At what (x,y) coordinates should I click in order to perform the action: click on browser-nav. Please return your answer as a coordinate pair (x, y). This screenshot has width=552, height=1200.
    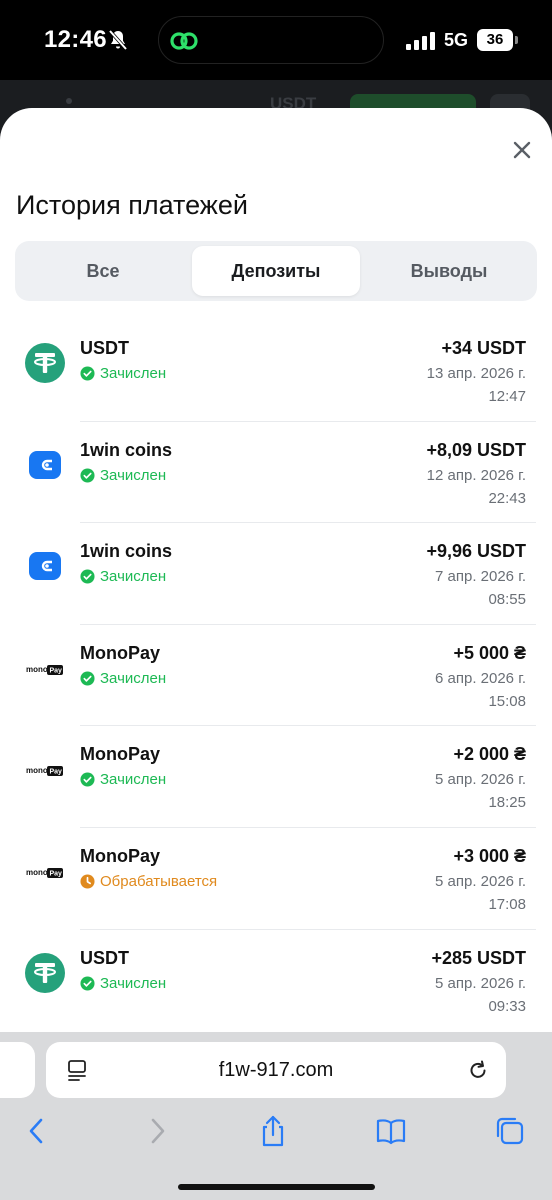
    Looking at the image, I should click on (276, 1134).